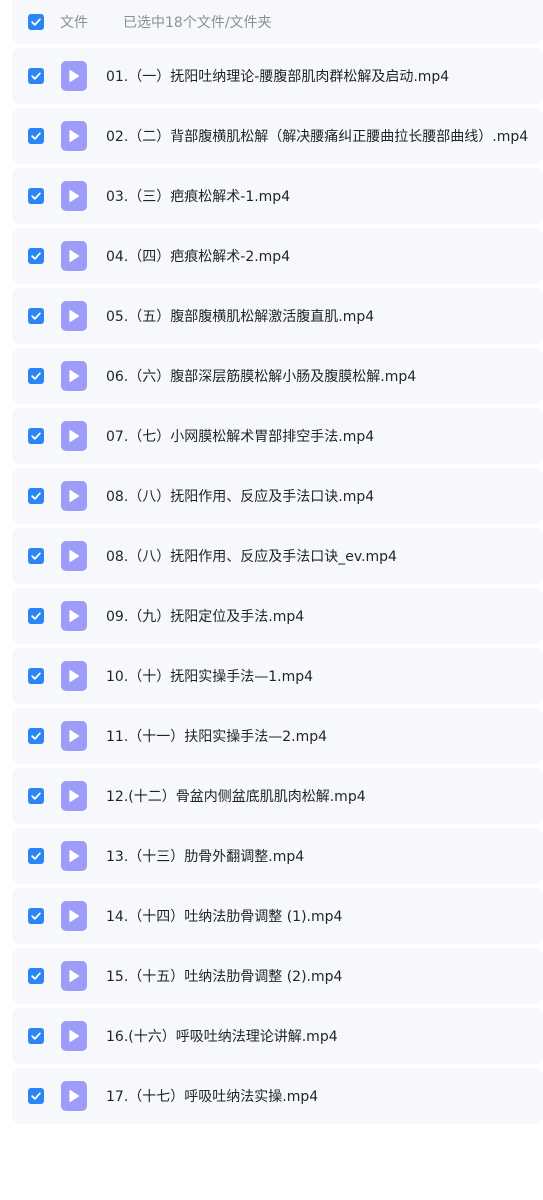 The height and width of the screenshot is (1200, 543). I want to click on file-column-label: 文件, so click(74, 23).